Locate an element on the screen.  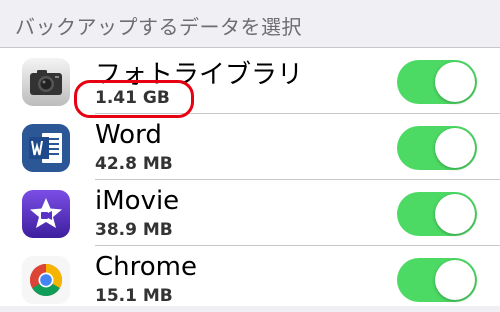
section-title: バックアップするデータを選択 is located at coordinates (158, 27).